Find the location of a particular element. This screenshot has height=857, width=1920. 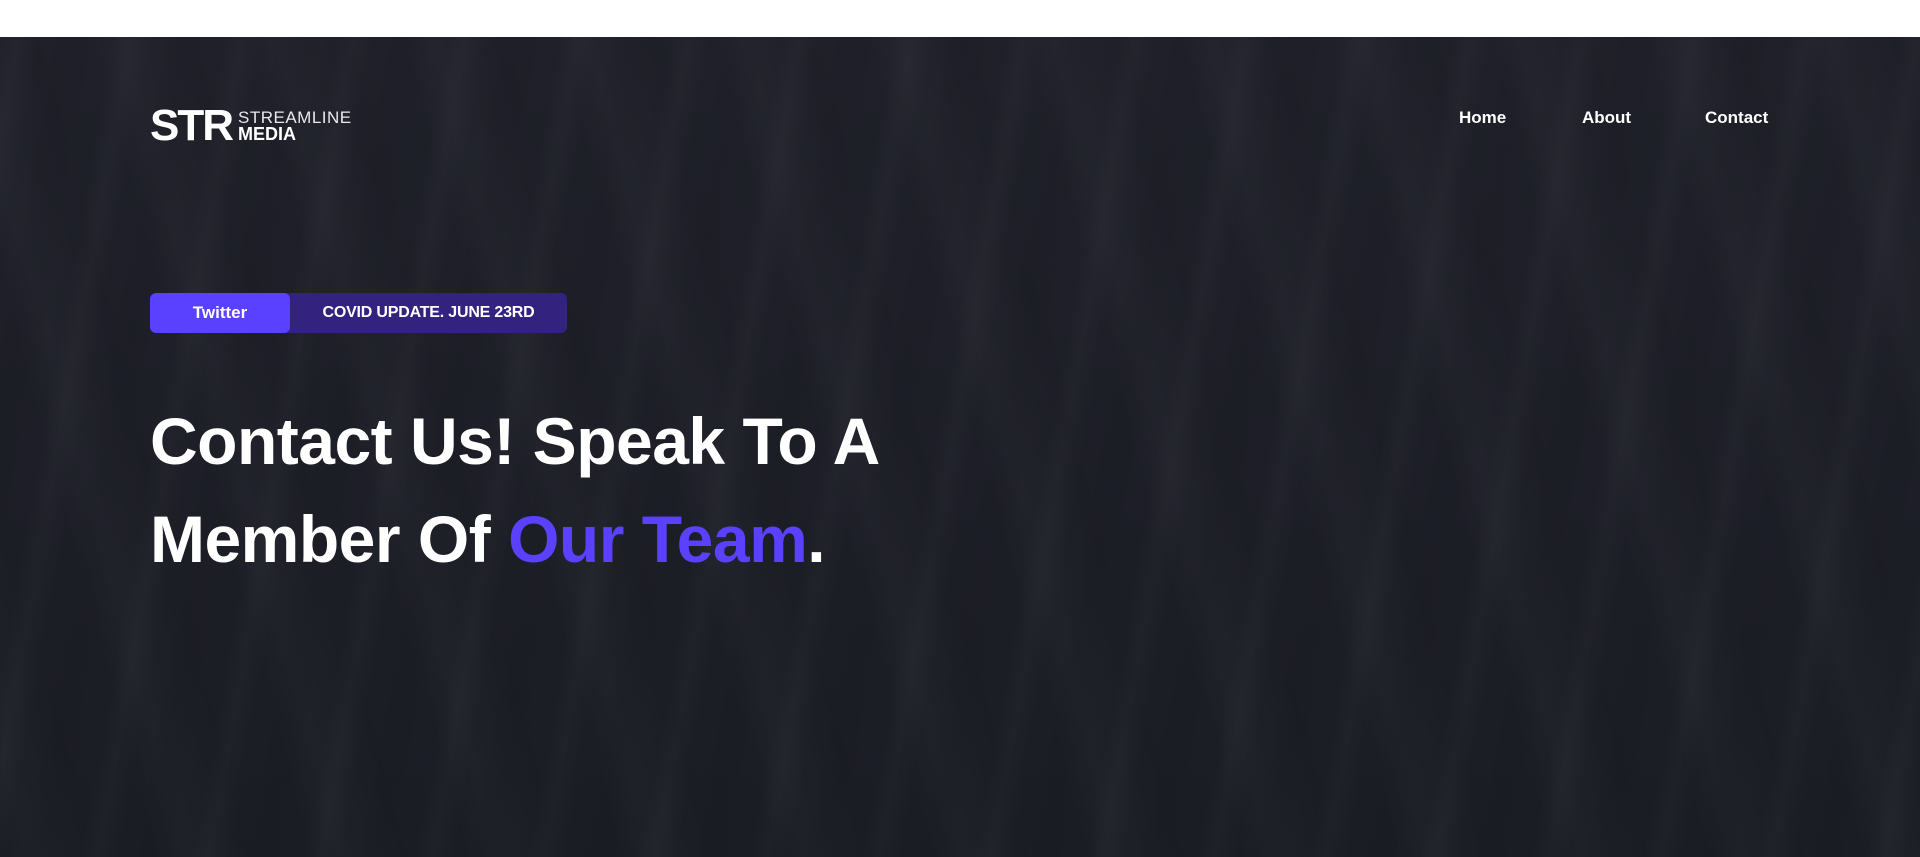

nav-home: Home is located at coordinates (1482, 118).